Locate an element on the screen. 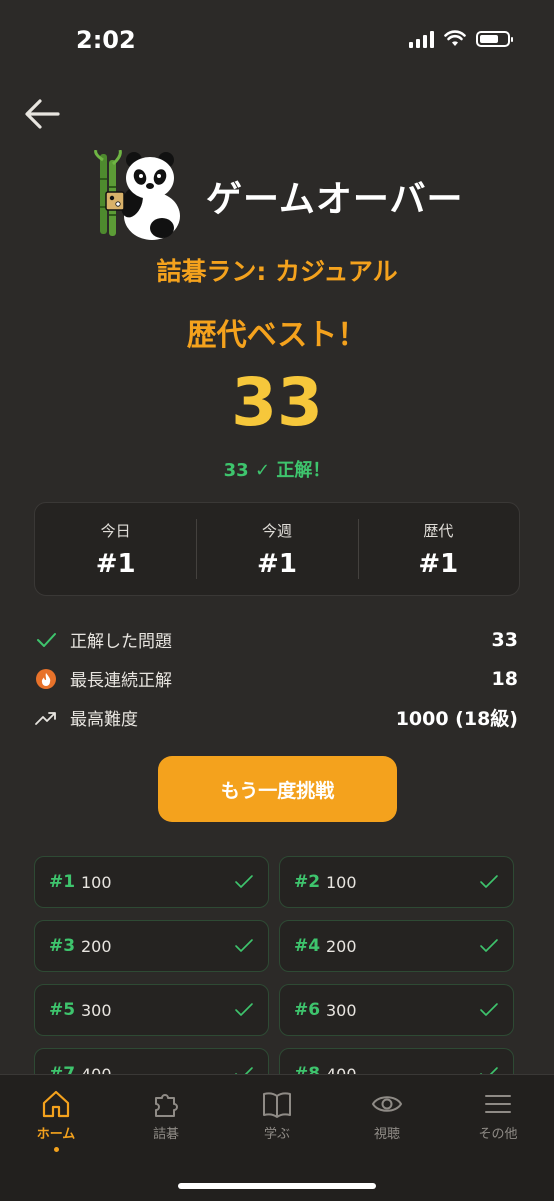 This screenshot has width=554, height=1201. stat-label: 最長連続正解 is located at coordinates (121, 681).